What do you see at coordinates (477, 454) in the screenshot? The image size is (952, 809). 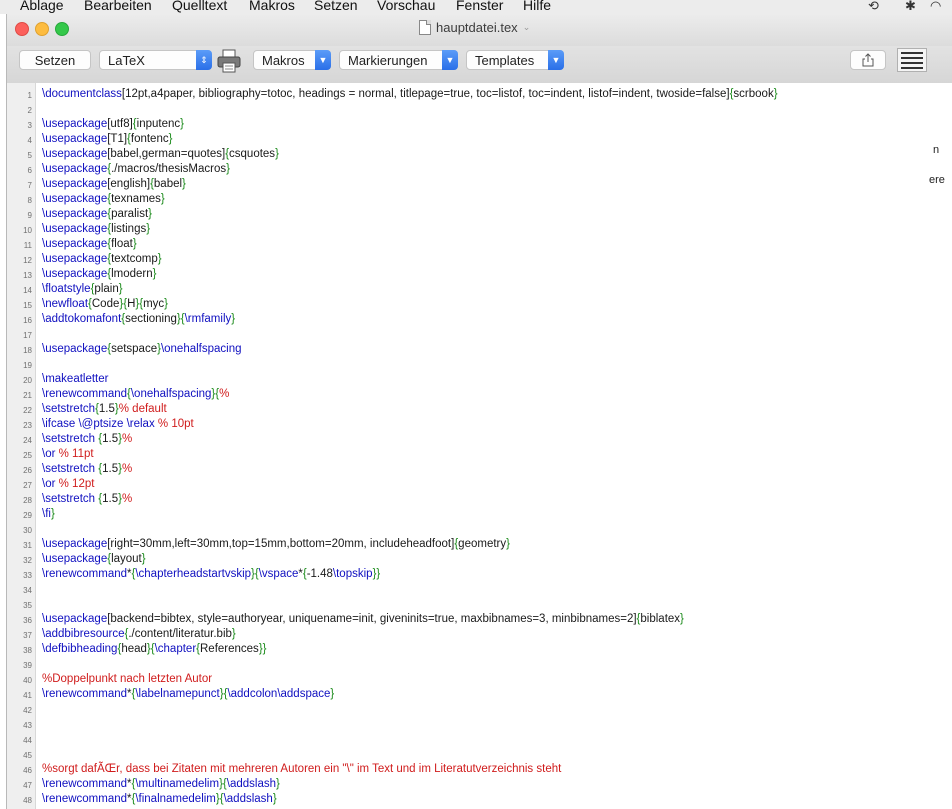 I see `code-line: 25 \or % 11pt` at bounding box center [477, 454].